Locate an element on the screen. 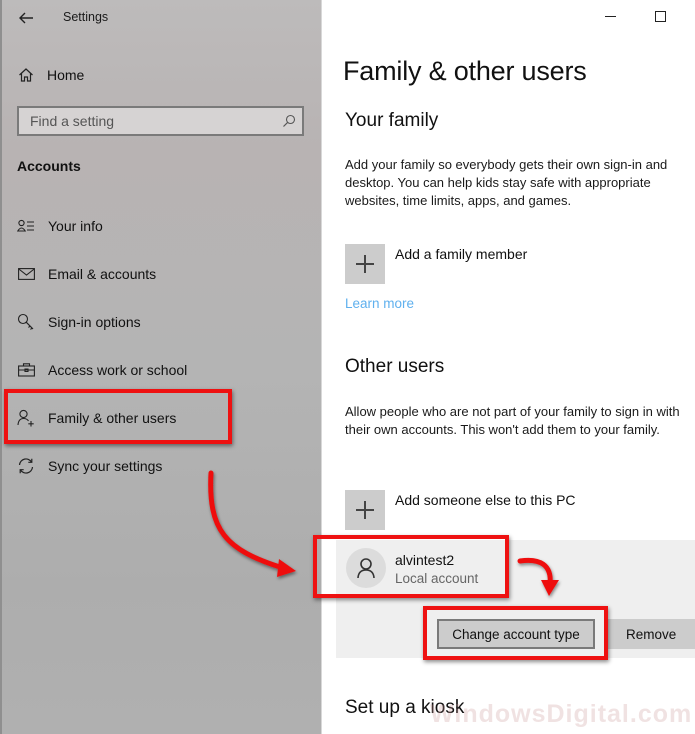  person-list-icon is located at coordinates (26, 226).